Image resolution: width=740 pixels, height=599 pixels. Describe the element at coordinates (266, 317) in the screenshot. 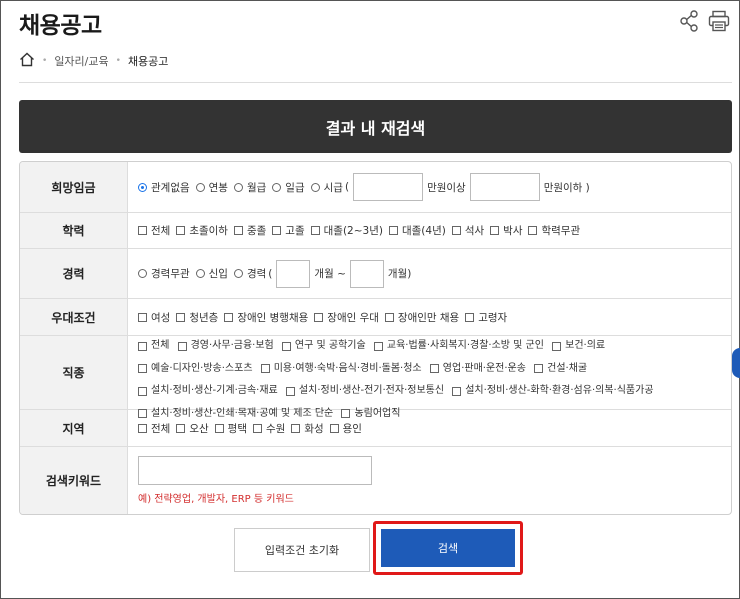

I see `preference-option: 장애인 병행채용` at that location.